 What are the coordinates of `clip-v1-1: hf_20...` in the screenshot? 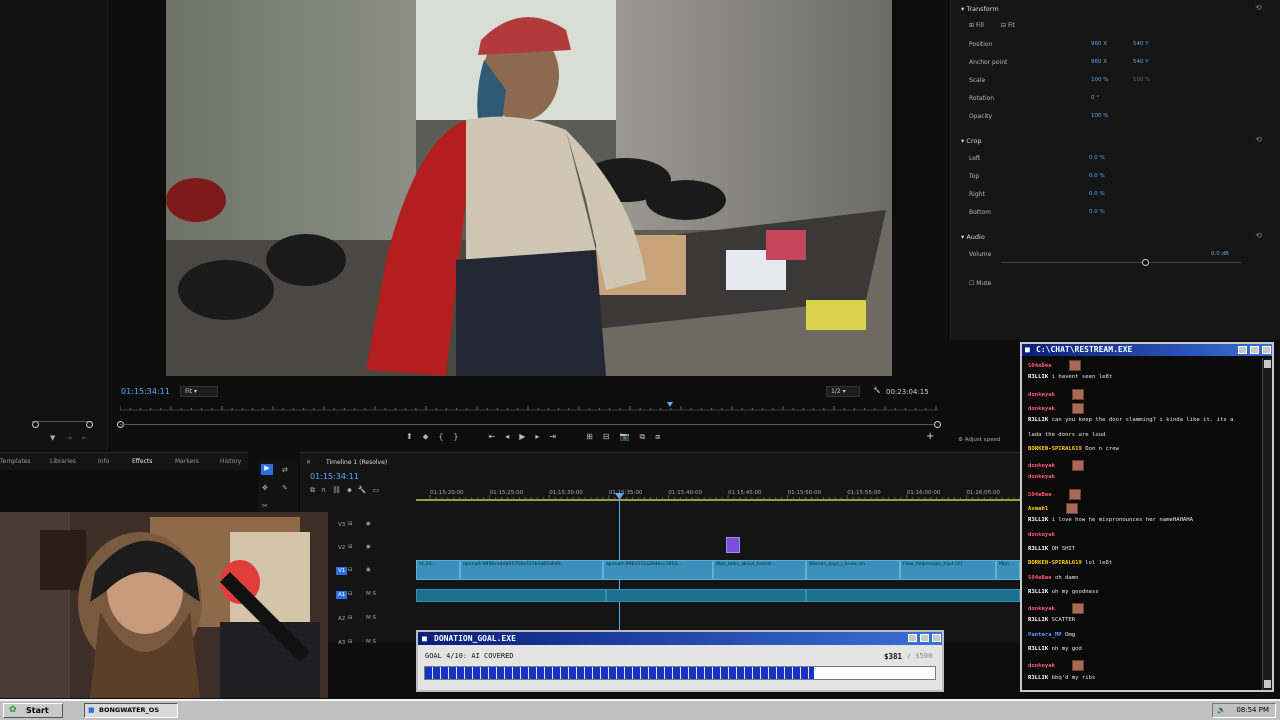 It's located at (438, 570).